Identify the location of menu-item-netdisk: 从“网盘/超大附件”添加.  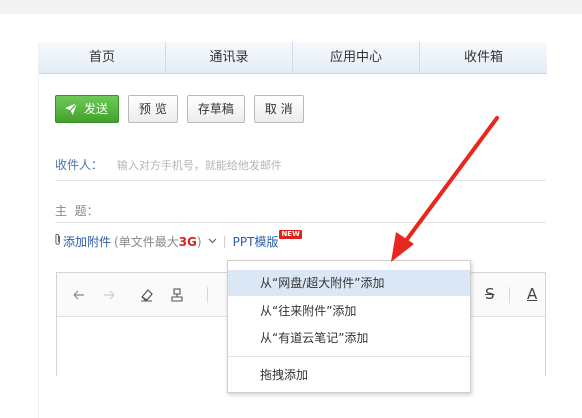
(349, 283).